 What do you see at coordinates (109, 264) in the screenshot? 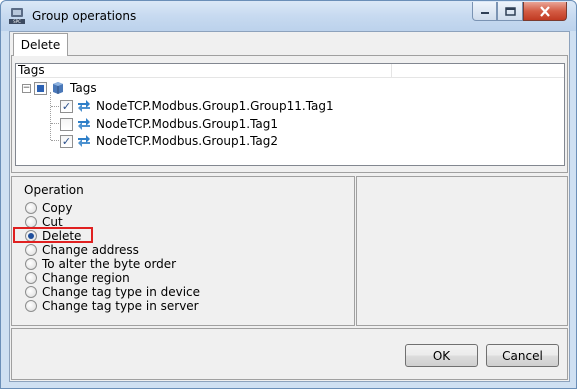
I see `radio-label: To alter the byte order` at bounding box center [109, 264].